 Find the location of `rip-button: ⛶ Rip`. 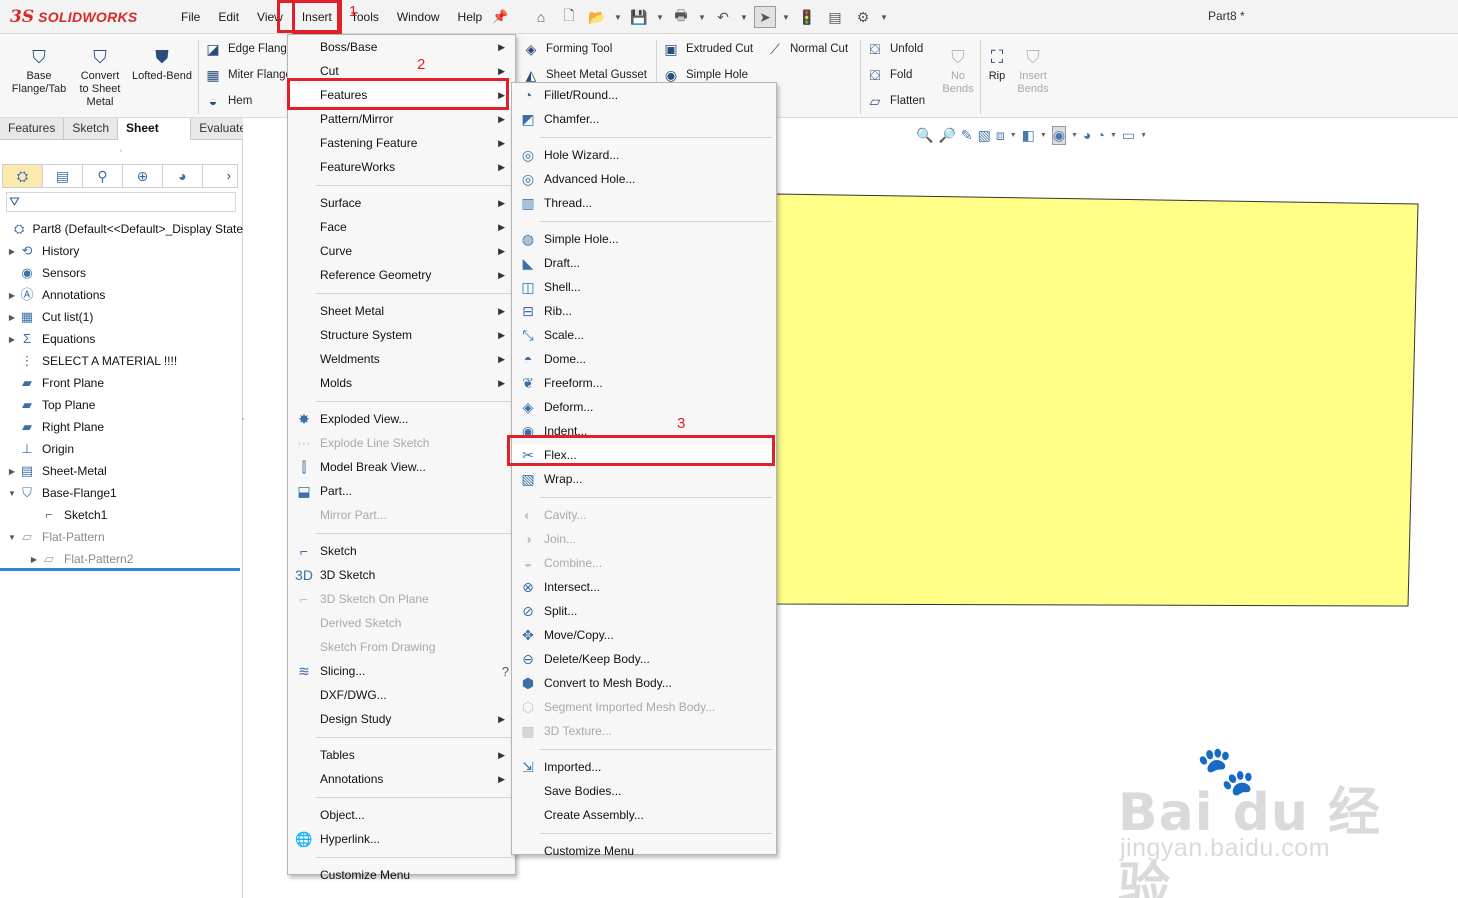

rip-button: ⛶ Rip is located at coordinates (997, 64).